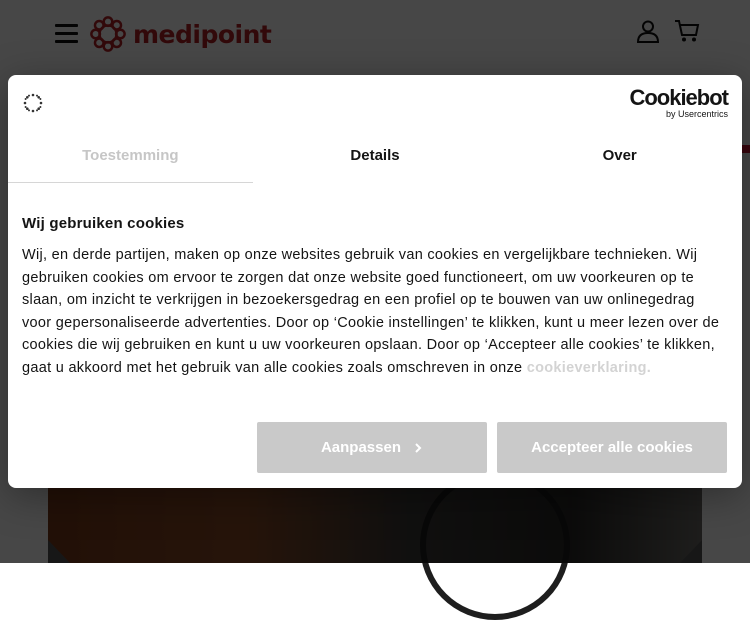 This screenshot has height=620, width=750. Describe the element at coordinates (619, 160) in the screenshot. I see `tab-over: Over` at that location.